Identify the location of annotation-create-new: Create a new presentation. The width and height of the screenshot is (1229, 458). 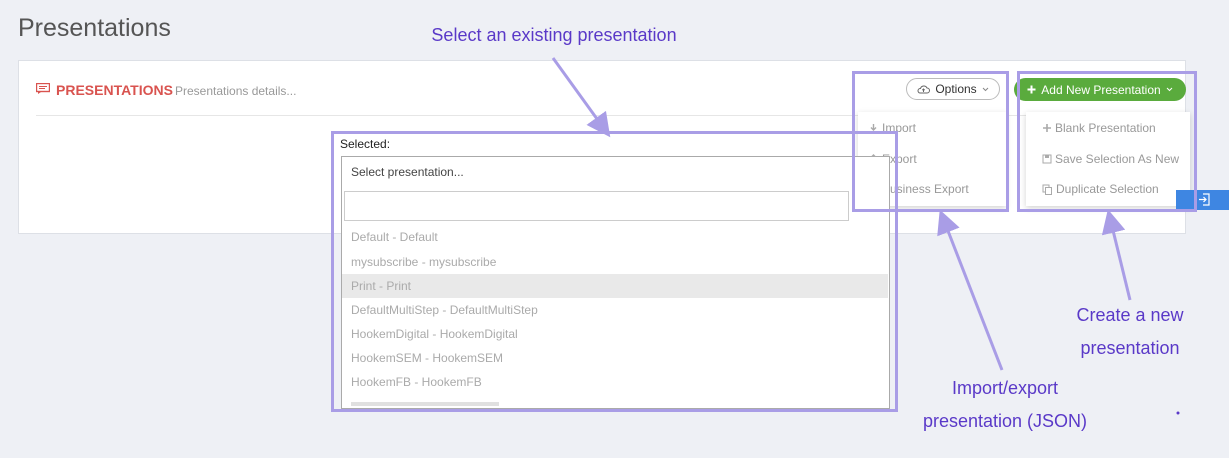
(1130, 331).